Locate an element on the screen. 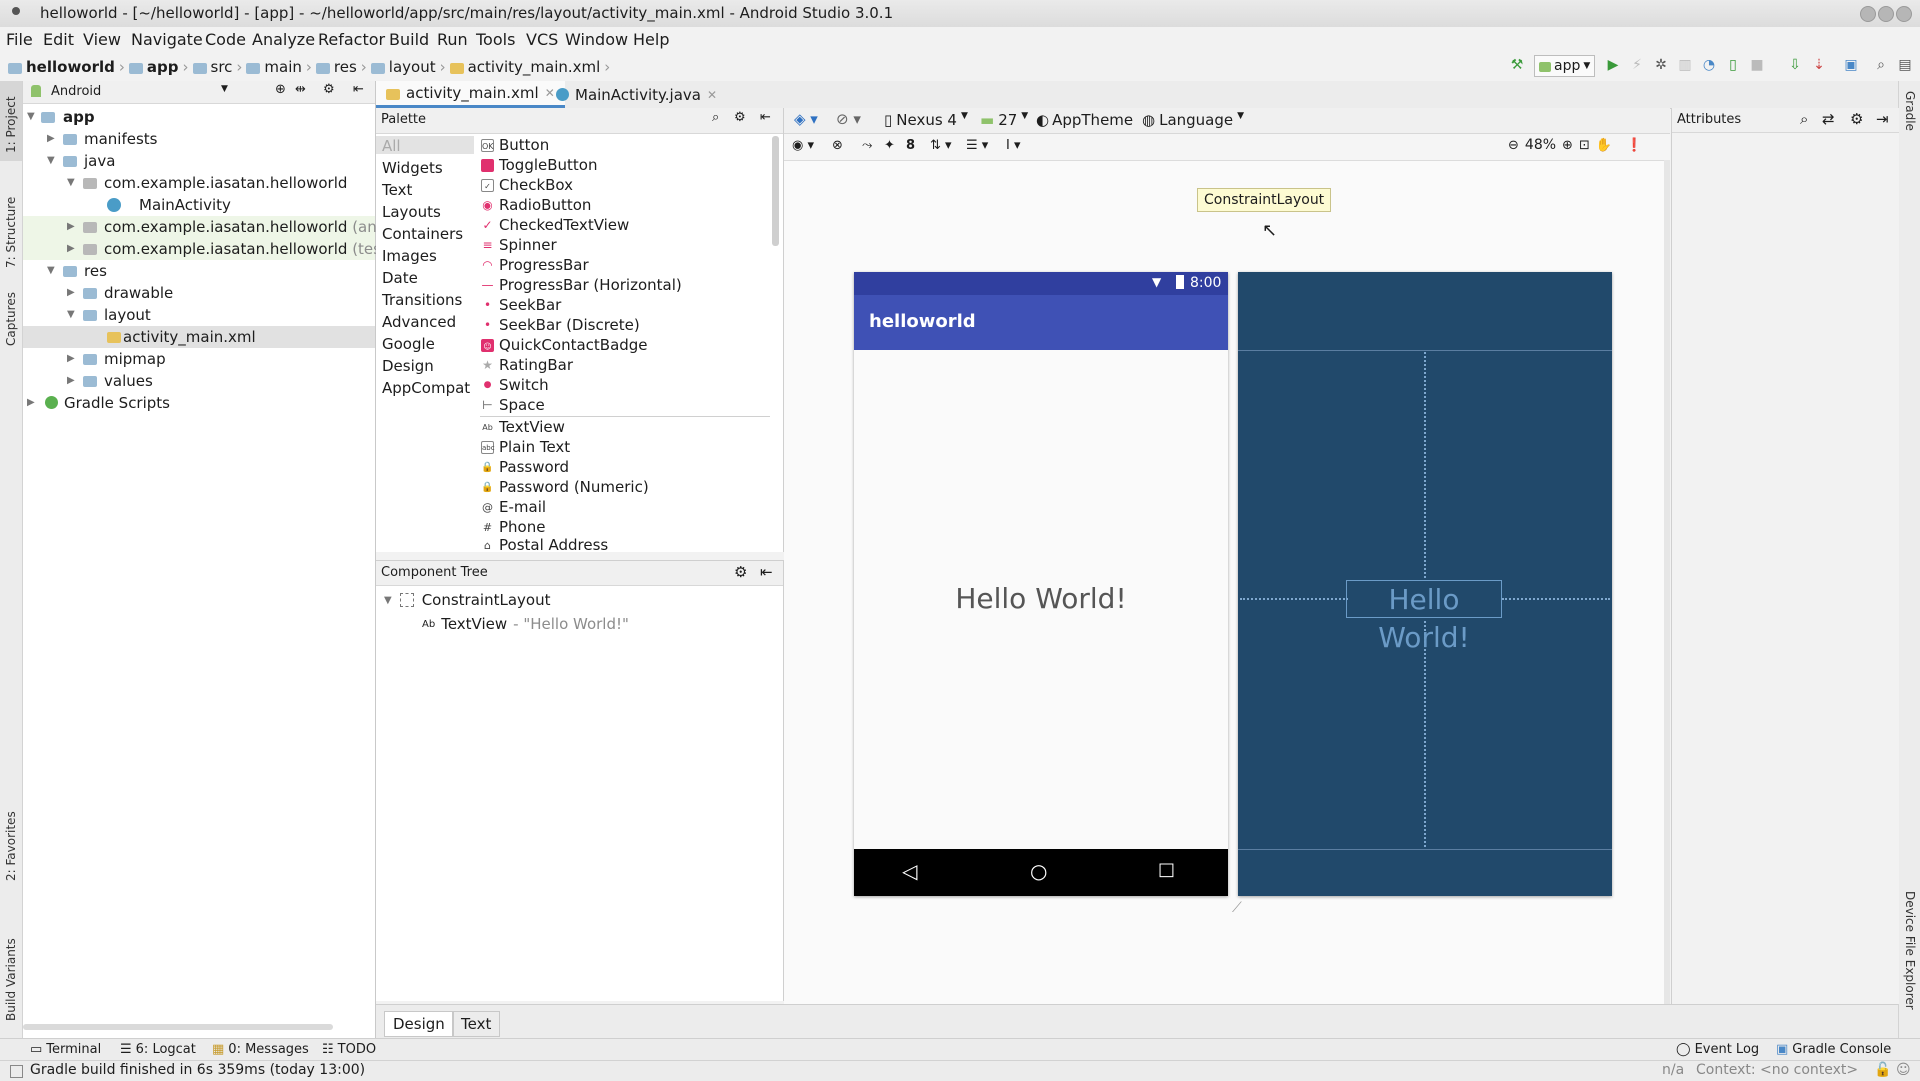 The height and width of the screenshot is (1081, 1920). hide-panel-icon: ⇥ is located at coordinates (1882, 119).